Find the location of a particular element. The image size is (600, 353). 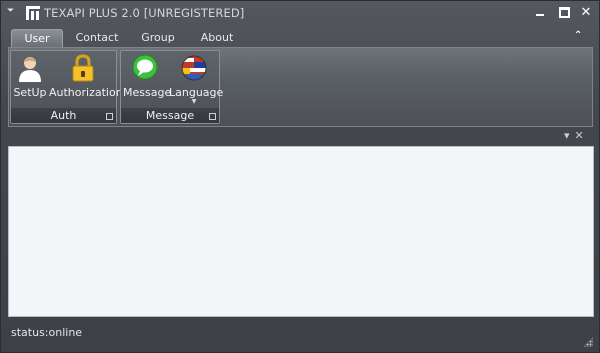

language-button: Language ▼ is located at coordinates (196, 79).